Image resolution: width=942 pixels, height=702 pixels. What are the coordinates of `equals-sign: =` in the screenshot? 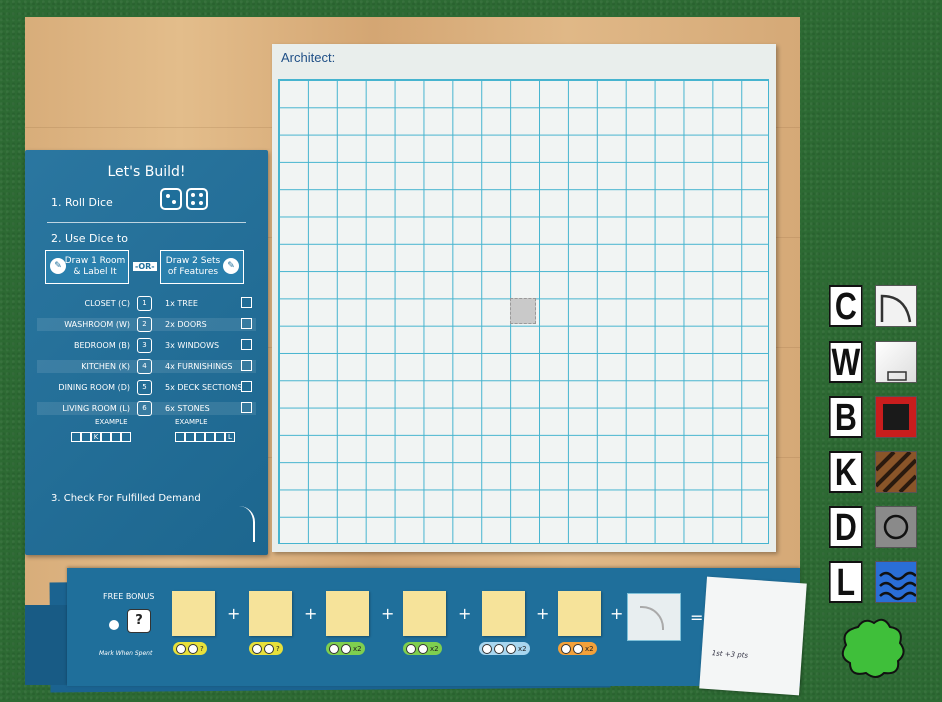 It's located at (697, 617).